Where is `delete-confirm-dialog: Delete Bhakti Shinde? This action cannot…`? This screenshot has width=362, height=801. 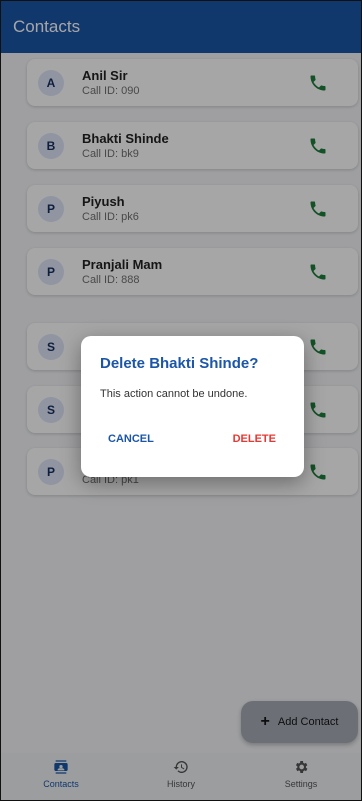
delete-confirm-dialog: Delete Bhakti Shinde? This action cannot… is located at coordinates (192, 406).